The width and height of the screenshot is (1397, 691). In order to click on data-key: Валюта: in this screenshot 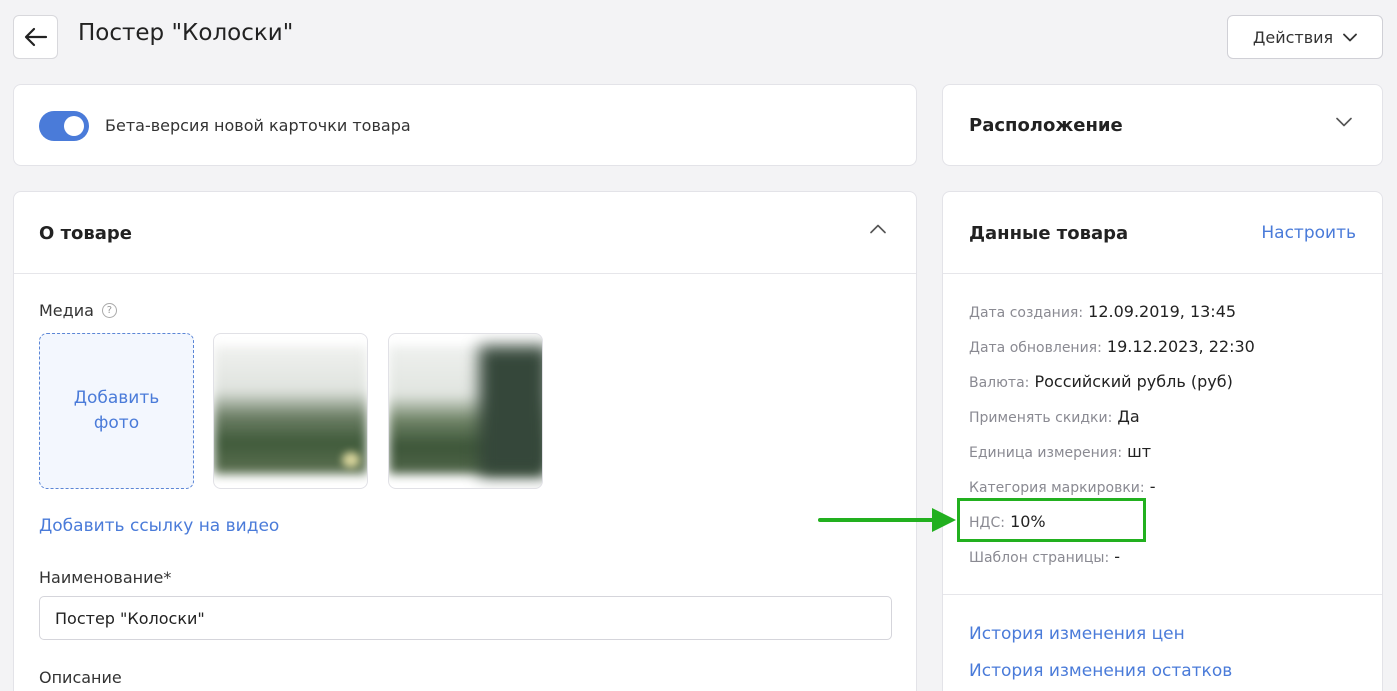, I will do `click(999, 383)`.